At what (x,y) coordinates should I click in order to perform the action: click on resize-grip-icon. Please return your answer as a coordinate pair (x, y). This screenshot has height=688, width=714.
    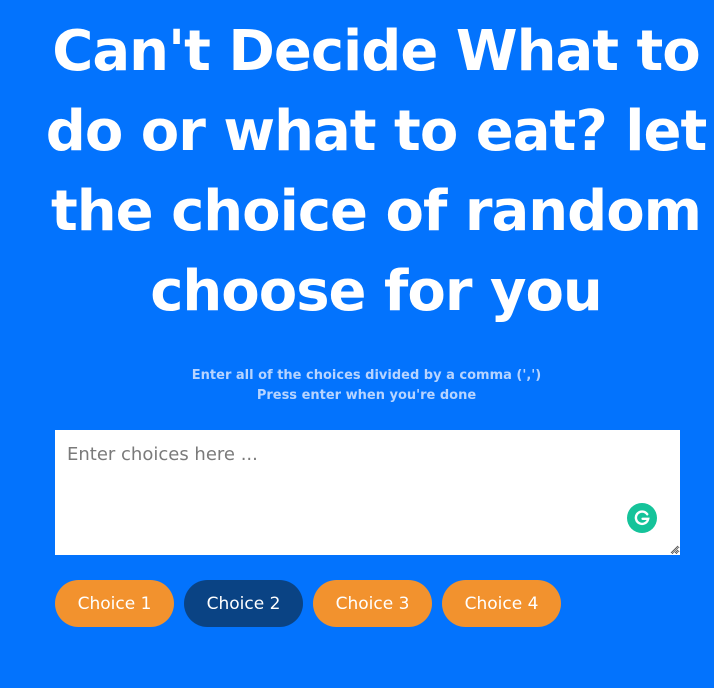
    Looking at the image, I should click on (674, 549).